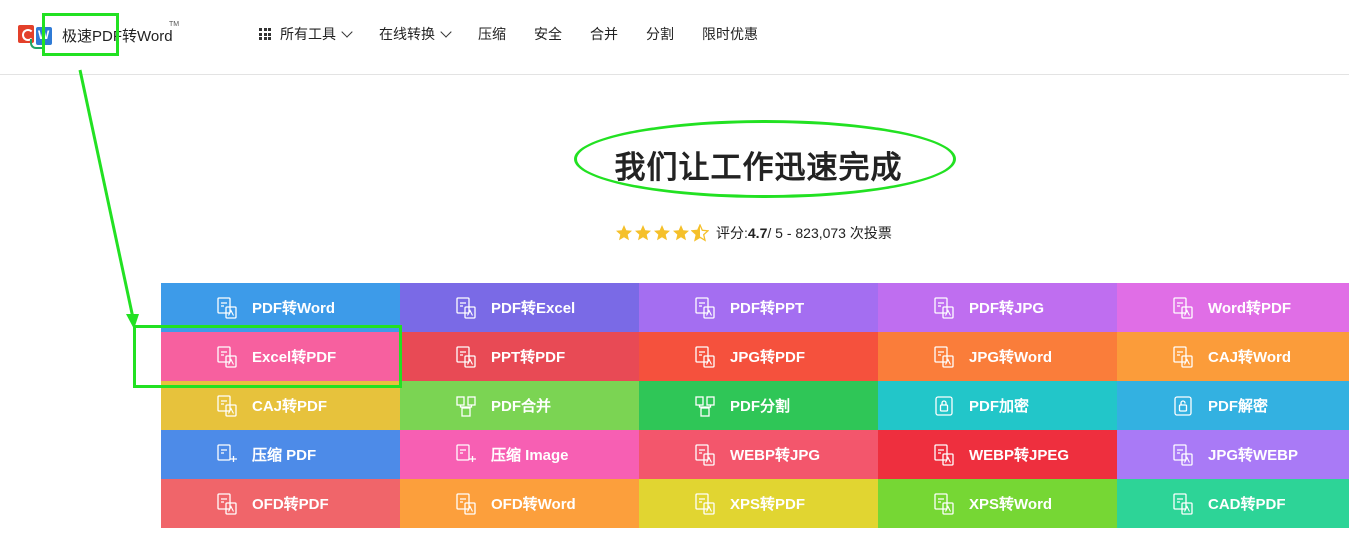  What do you see at coordinates (1238, 406) in the screenshot?
I see `tool-label: PDF解密` at bounding box center [1238, 406].